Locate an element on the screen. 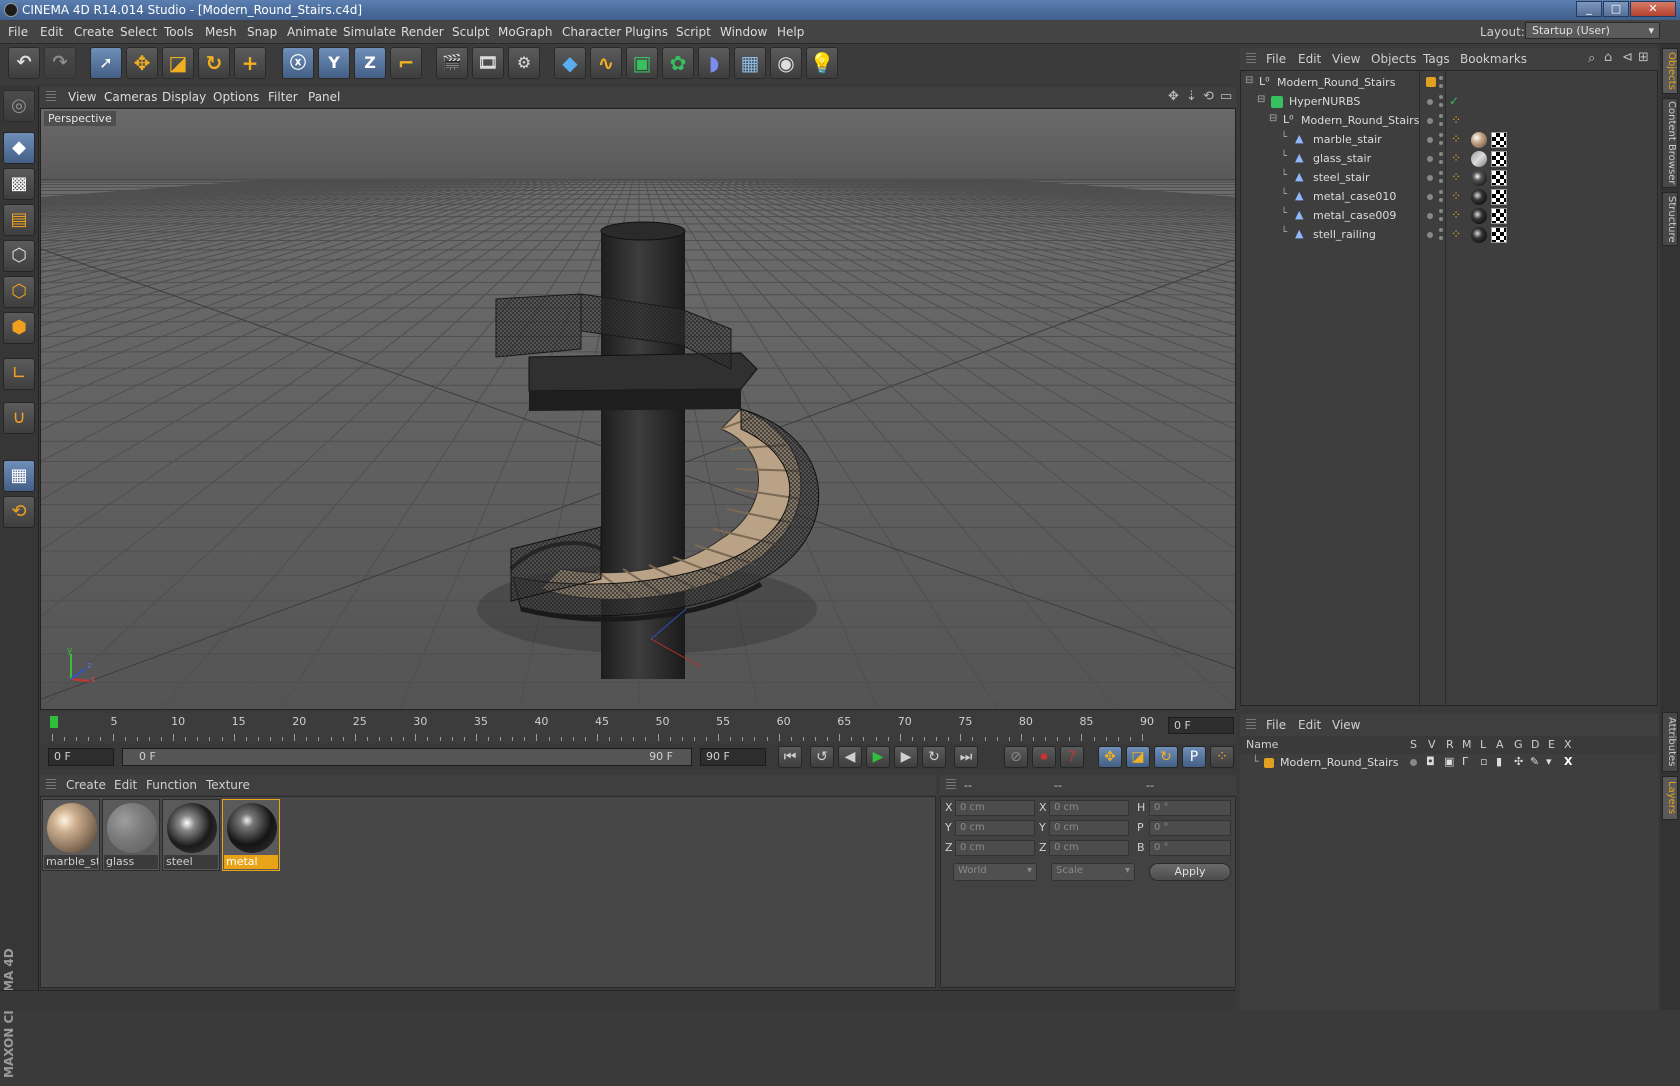 The width and height of the screenshot is (1680, 1086). polygons-mode-icon: ⬢ is located at coordinates (19, 328).